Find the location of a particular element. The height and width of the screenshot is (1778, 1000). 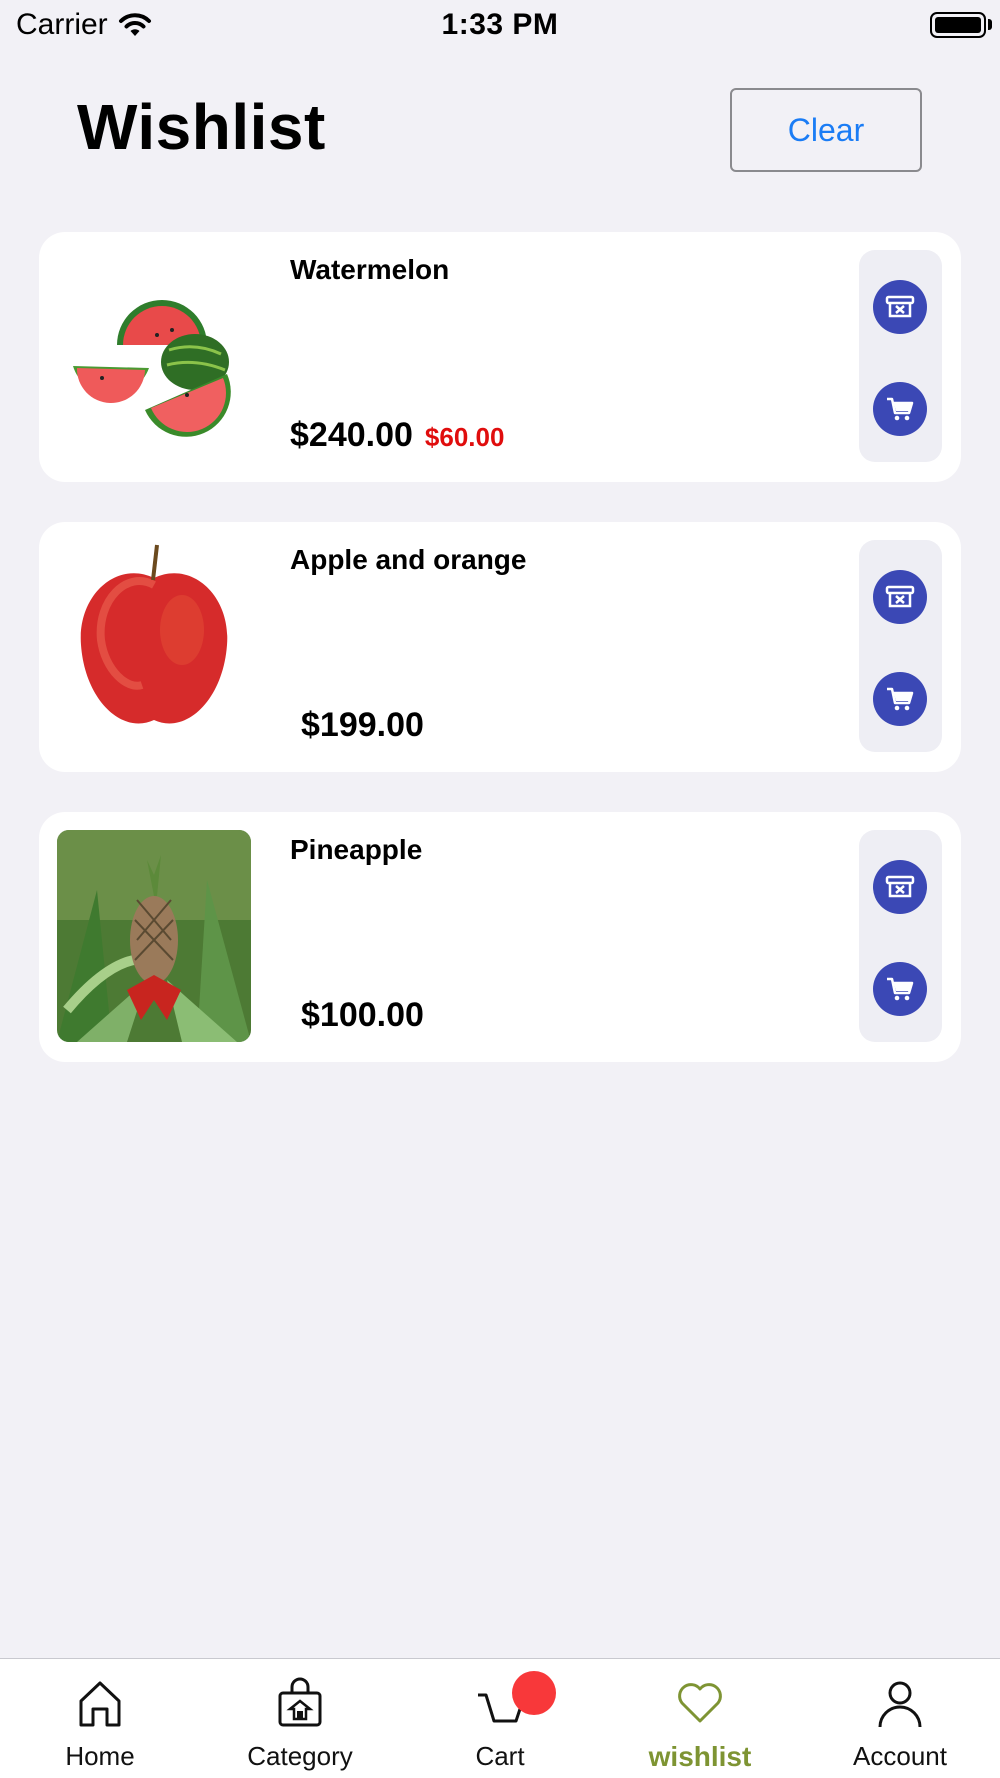

item-price: $100.00 is located at coordinates (362, 1015).